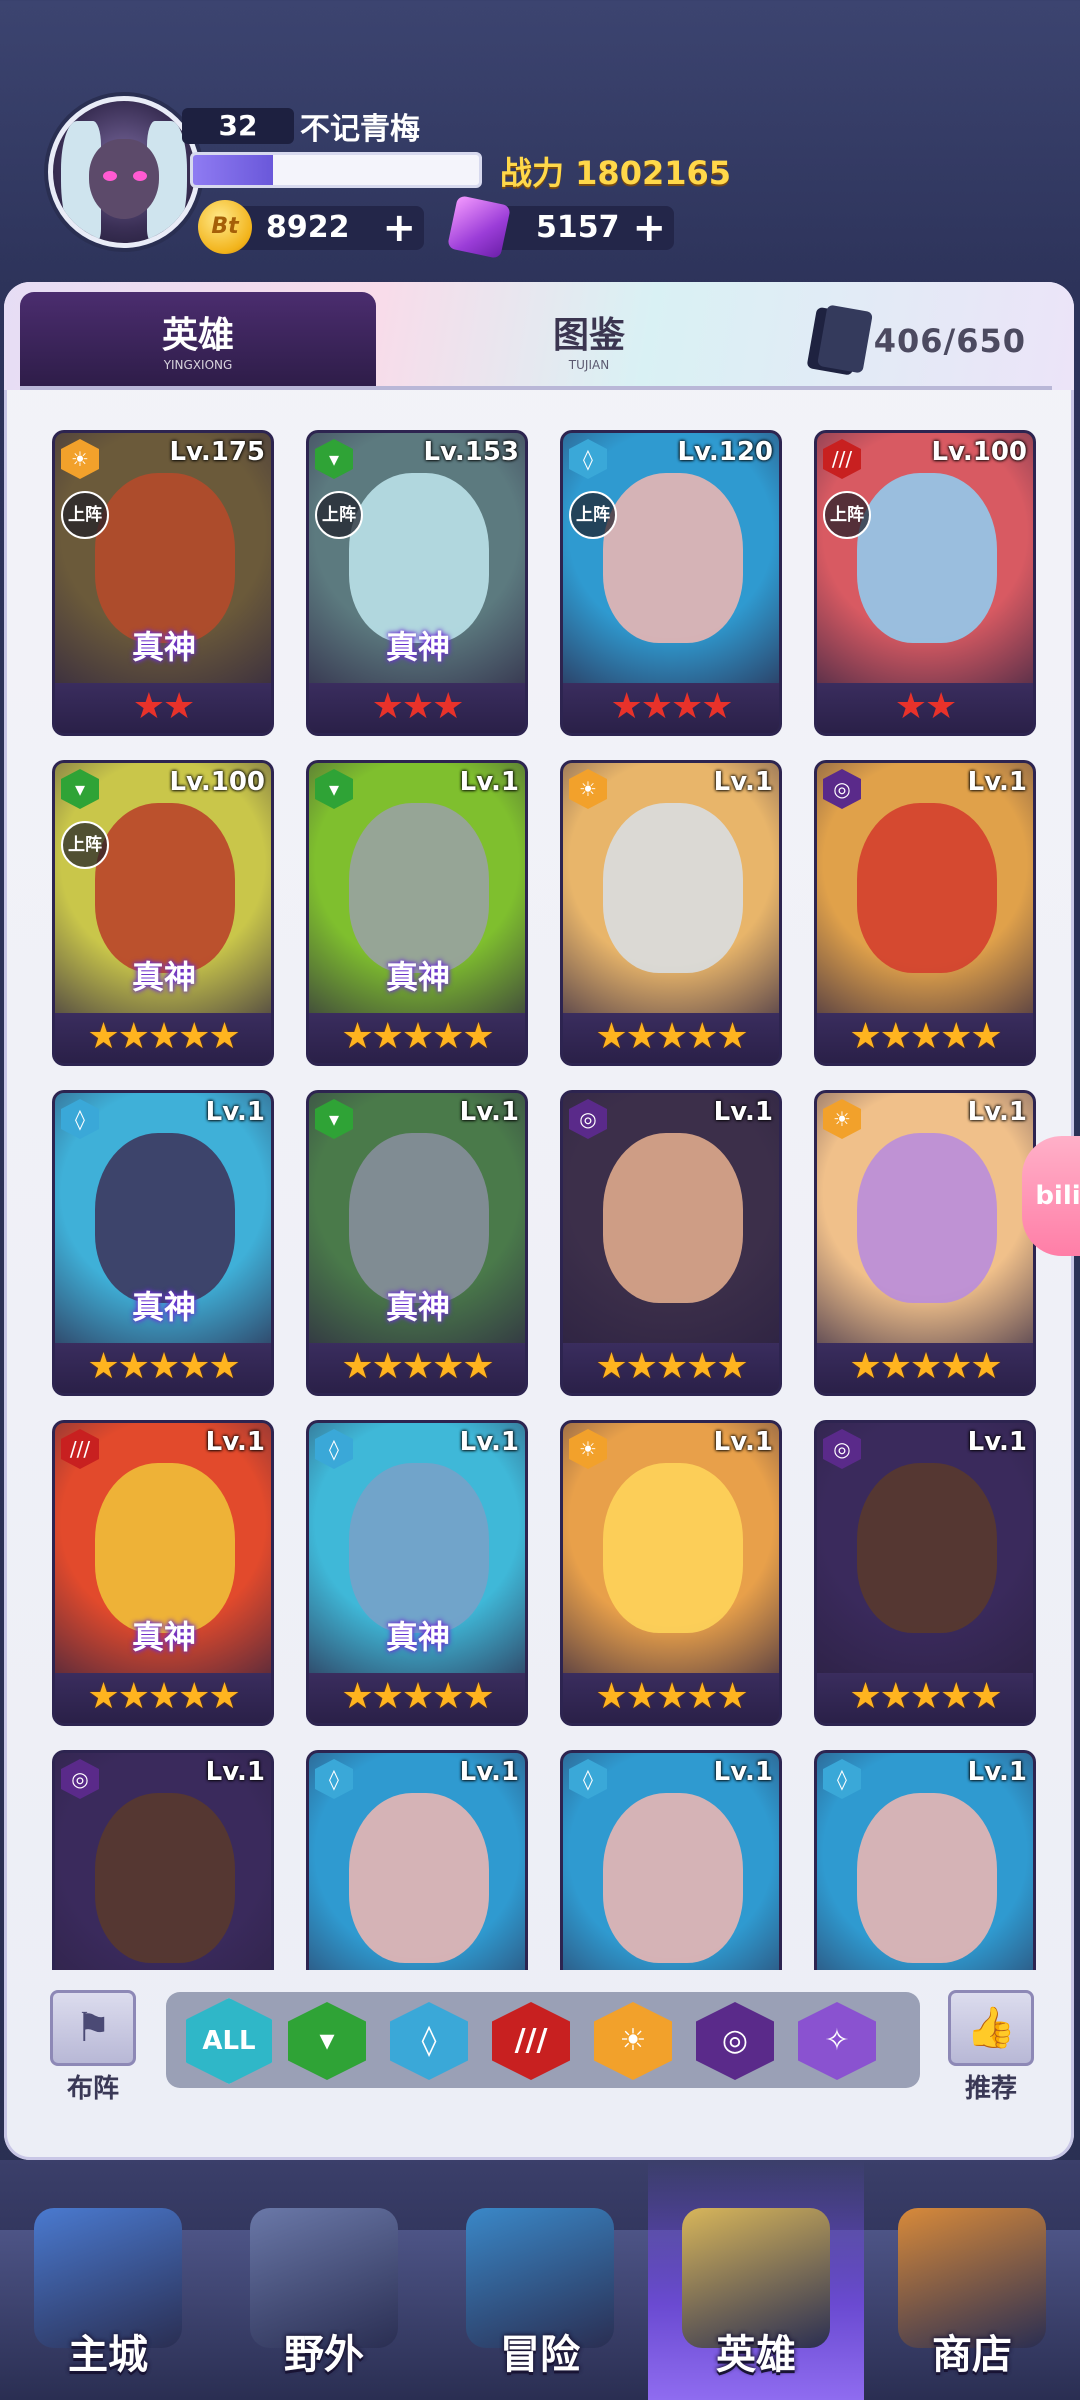 This screenshot has height=2400, width=1080. What do you see at coordinates (336, 170) in the screenshot?
I see `exp-bar` at bounding box center [336, 170].